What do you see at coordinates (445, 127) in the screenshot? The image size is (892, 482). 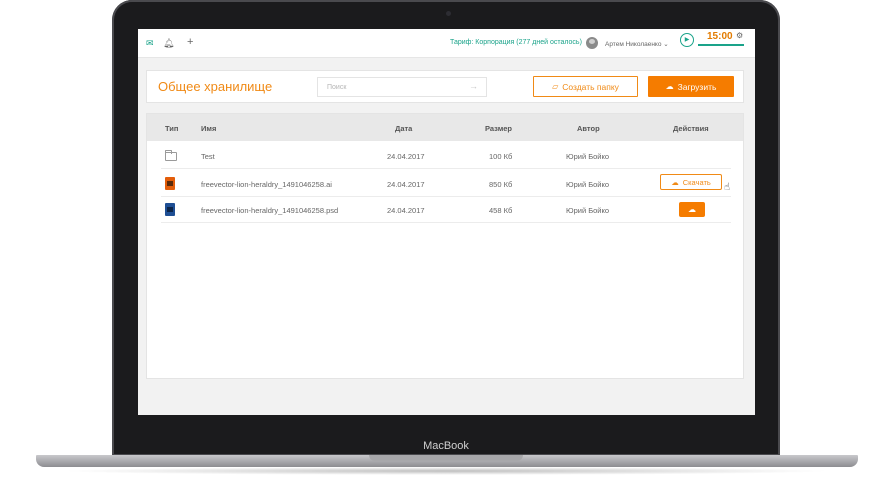 I see `table-header: Тип Имя Дата Размер Автор Действия` at bounding box center [445, 127].